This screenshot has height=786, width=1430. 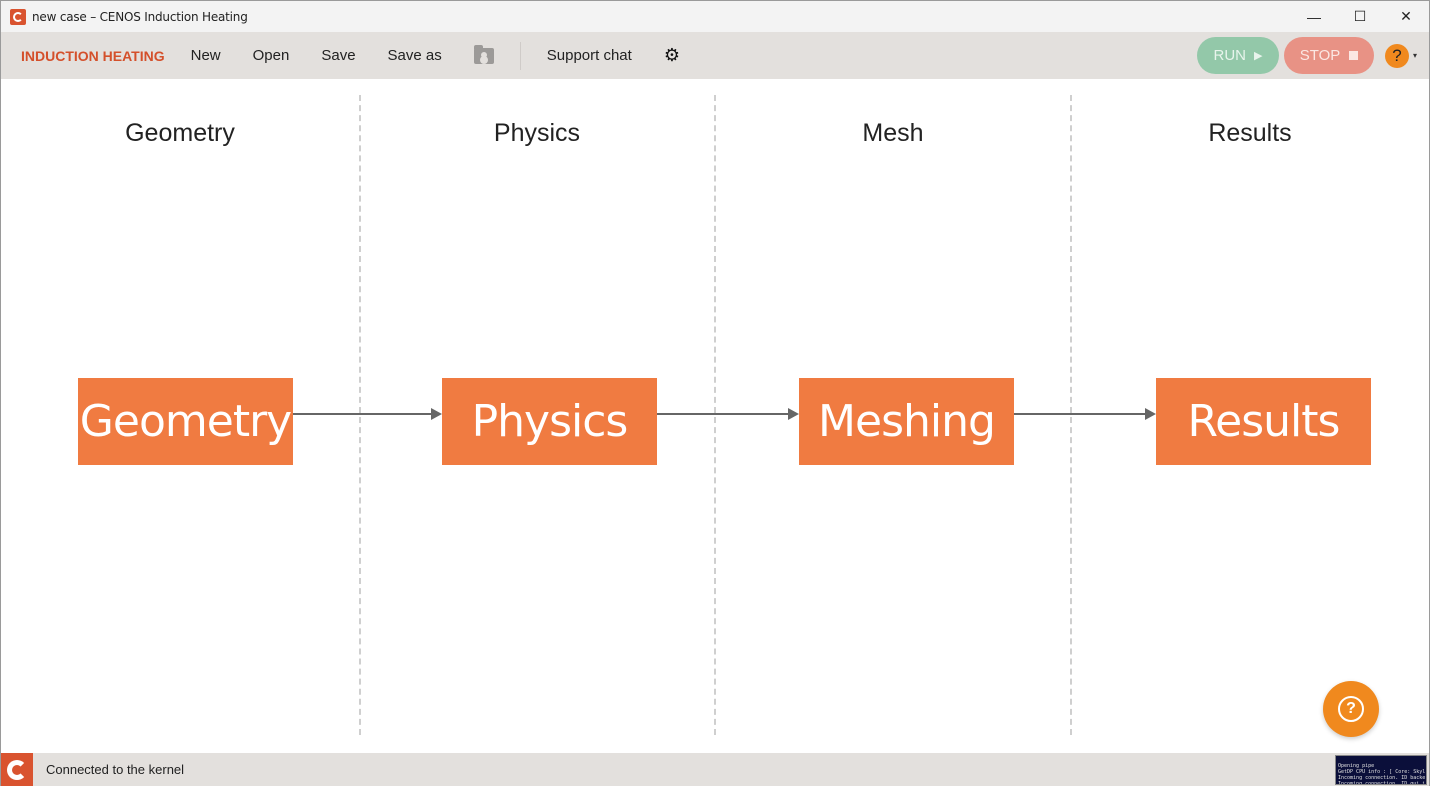 I want to click on run-button: RUN ▶, so click(x=1238, y=55).